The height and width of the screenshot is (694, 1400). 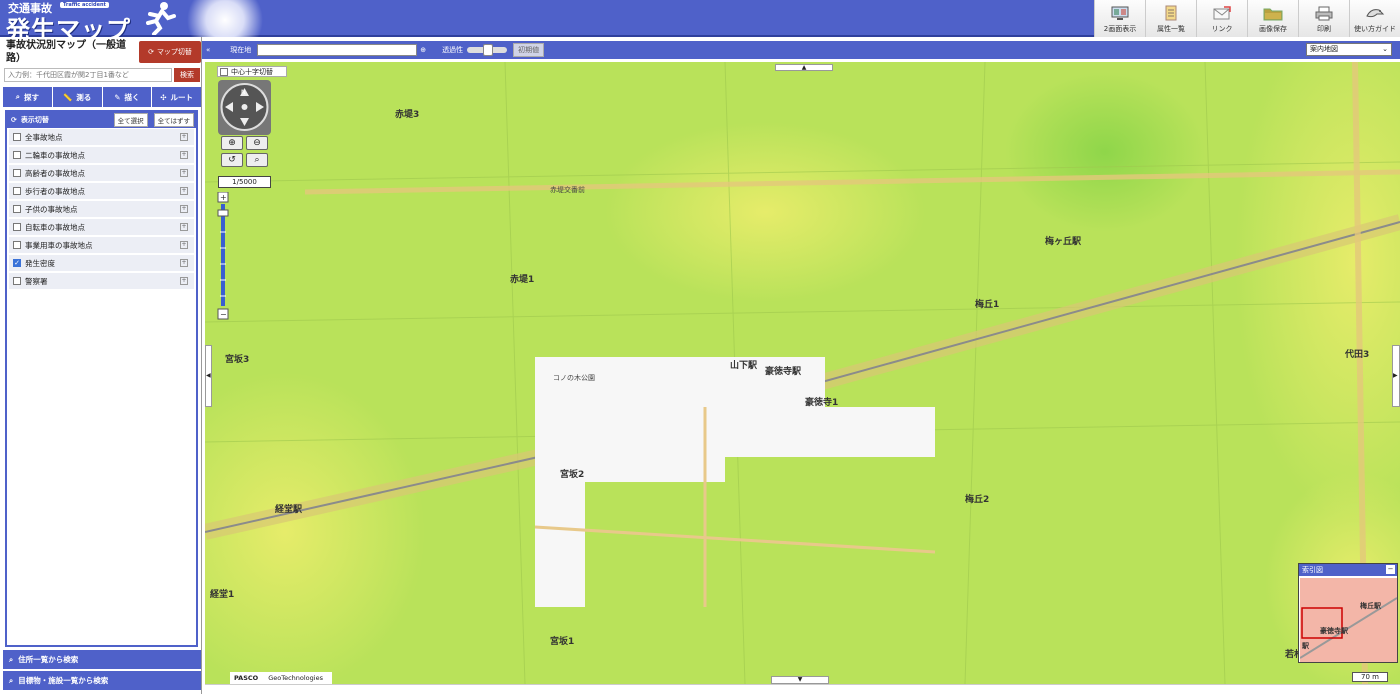 I want to click on layer-item: 子供の事故地点 +, so click(x=101, y=209).